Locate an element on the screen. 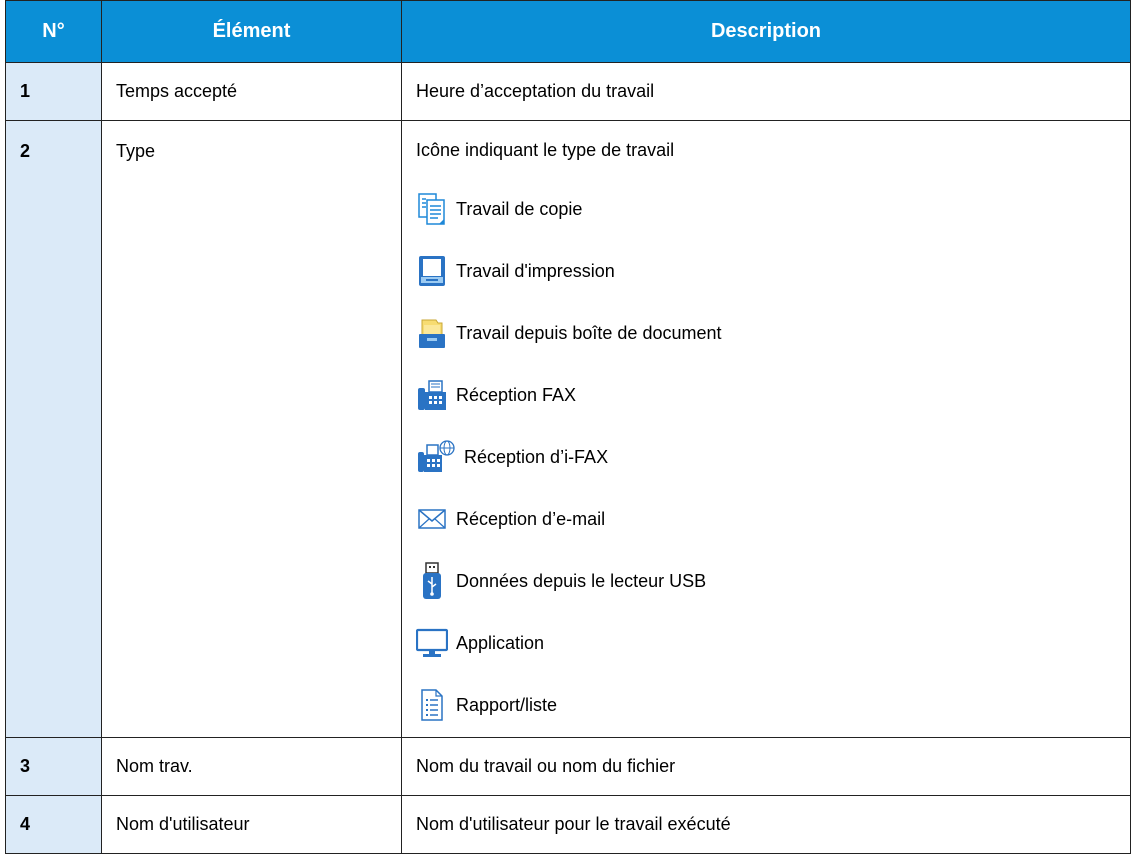 This screenshot has height=854, width=1133. printer-icon is located at coordinates (432, 271).